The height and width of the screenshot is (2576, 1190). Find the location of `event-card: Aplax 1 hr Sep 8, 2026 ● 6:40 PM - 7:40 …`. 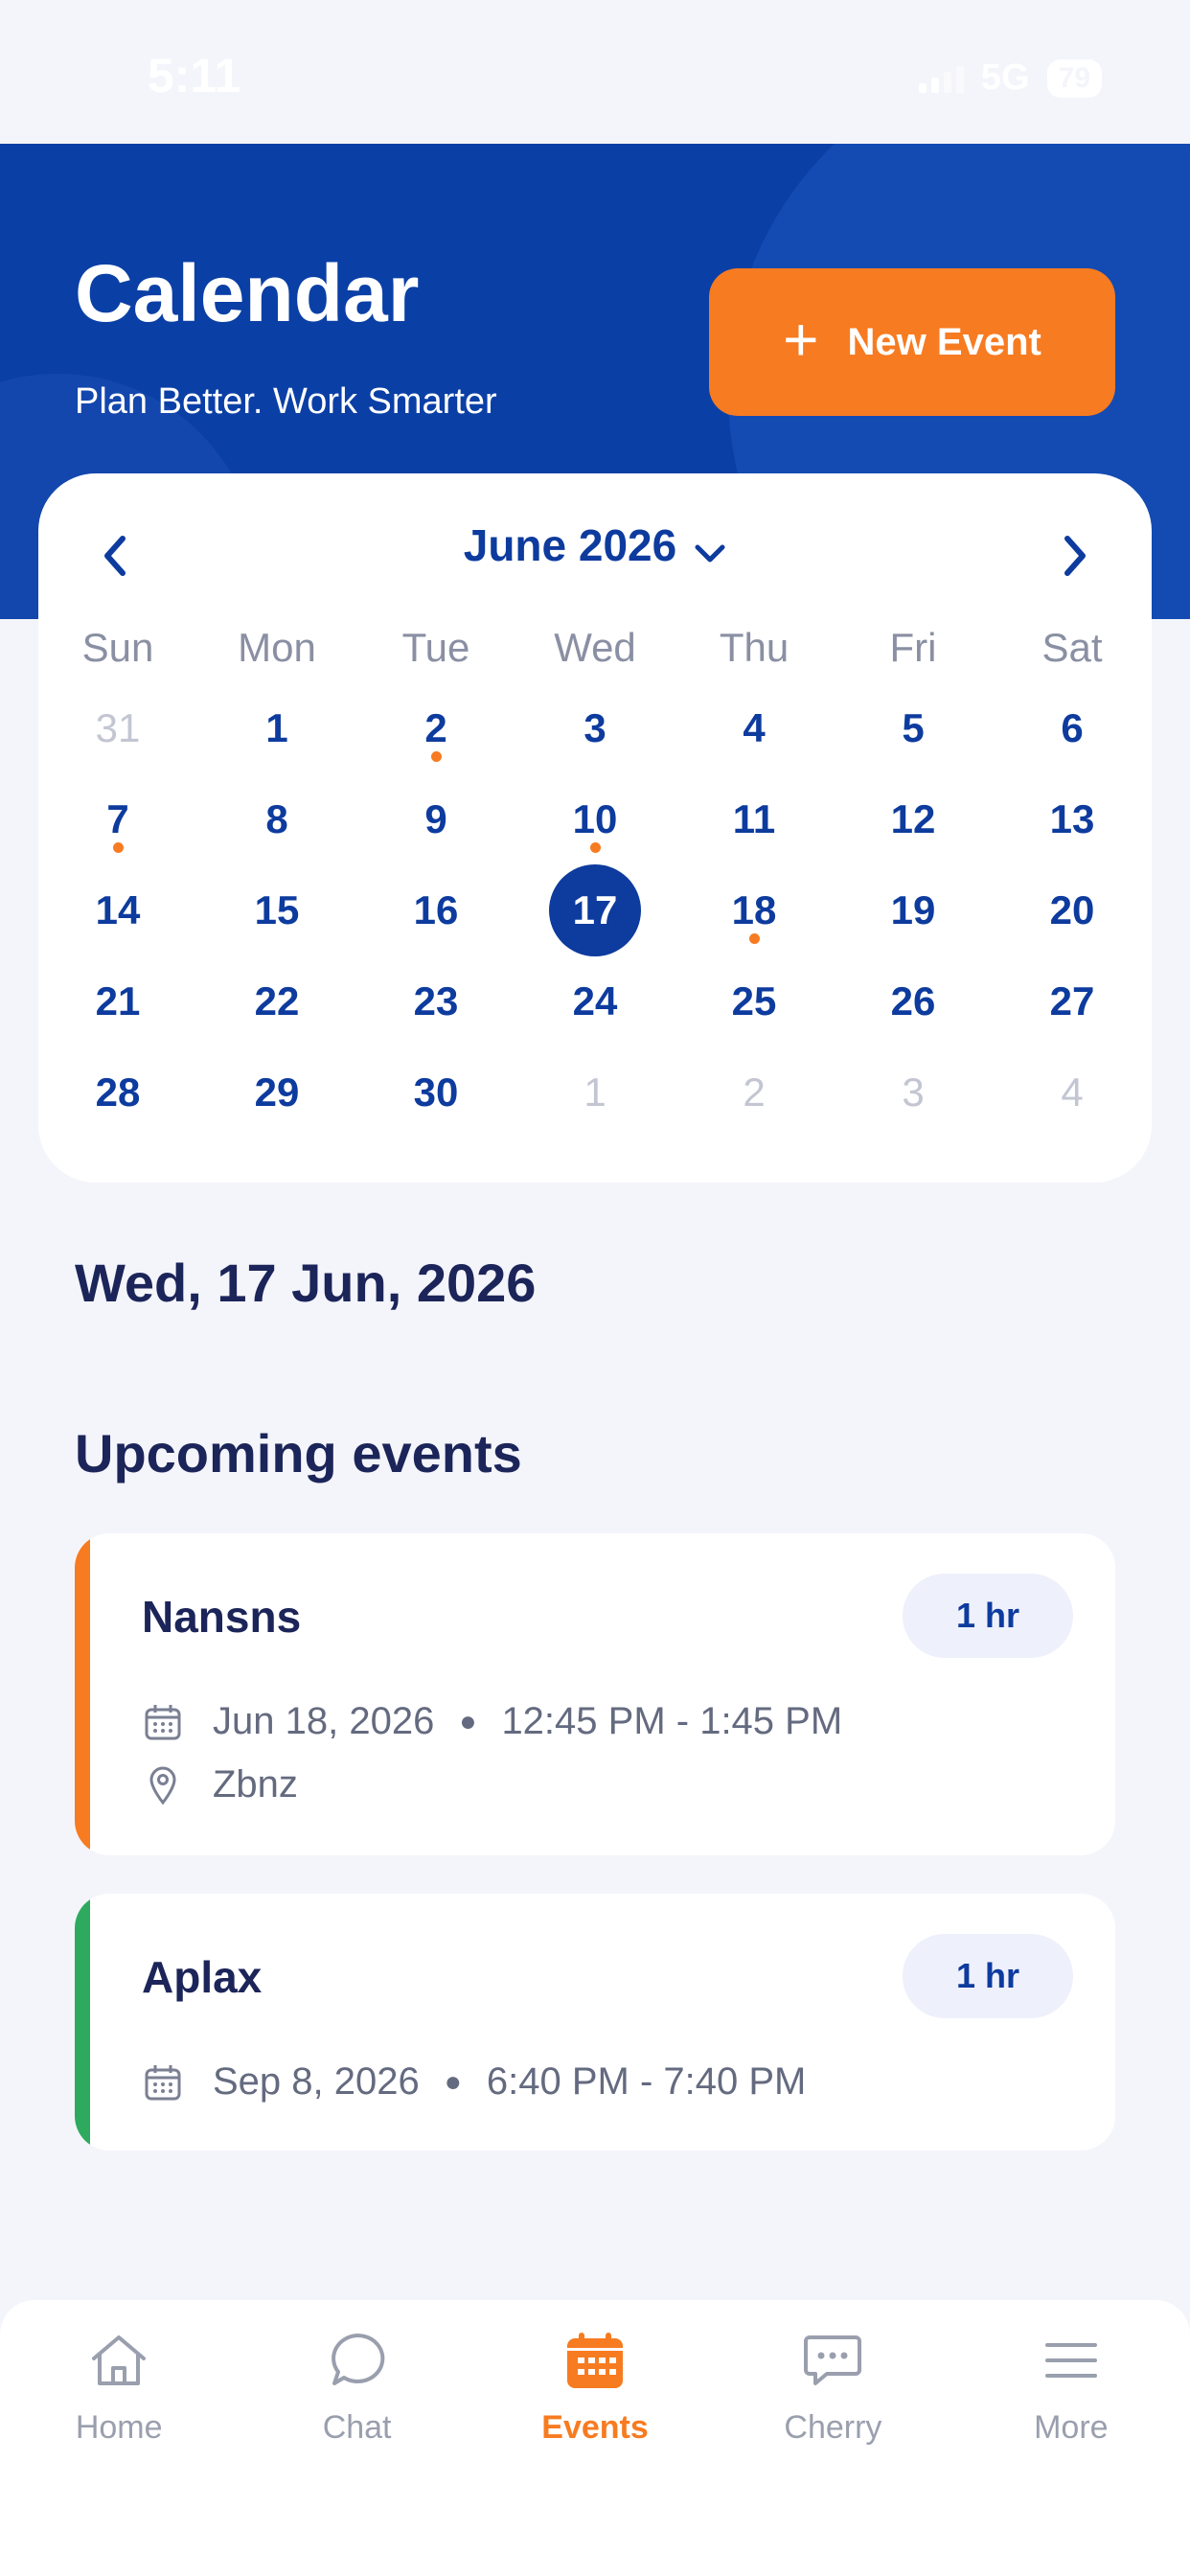

event-card: Aplax 1 hr Sep 8, 2026 ● 6:40 PM - 7:40 … is located at coordinates (595, 2022).